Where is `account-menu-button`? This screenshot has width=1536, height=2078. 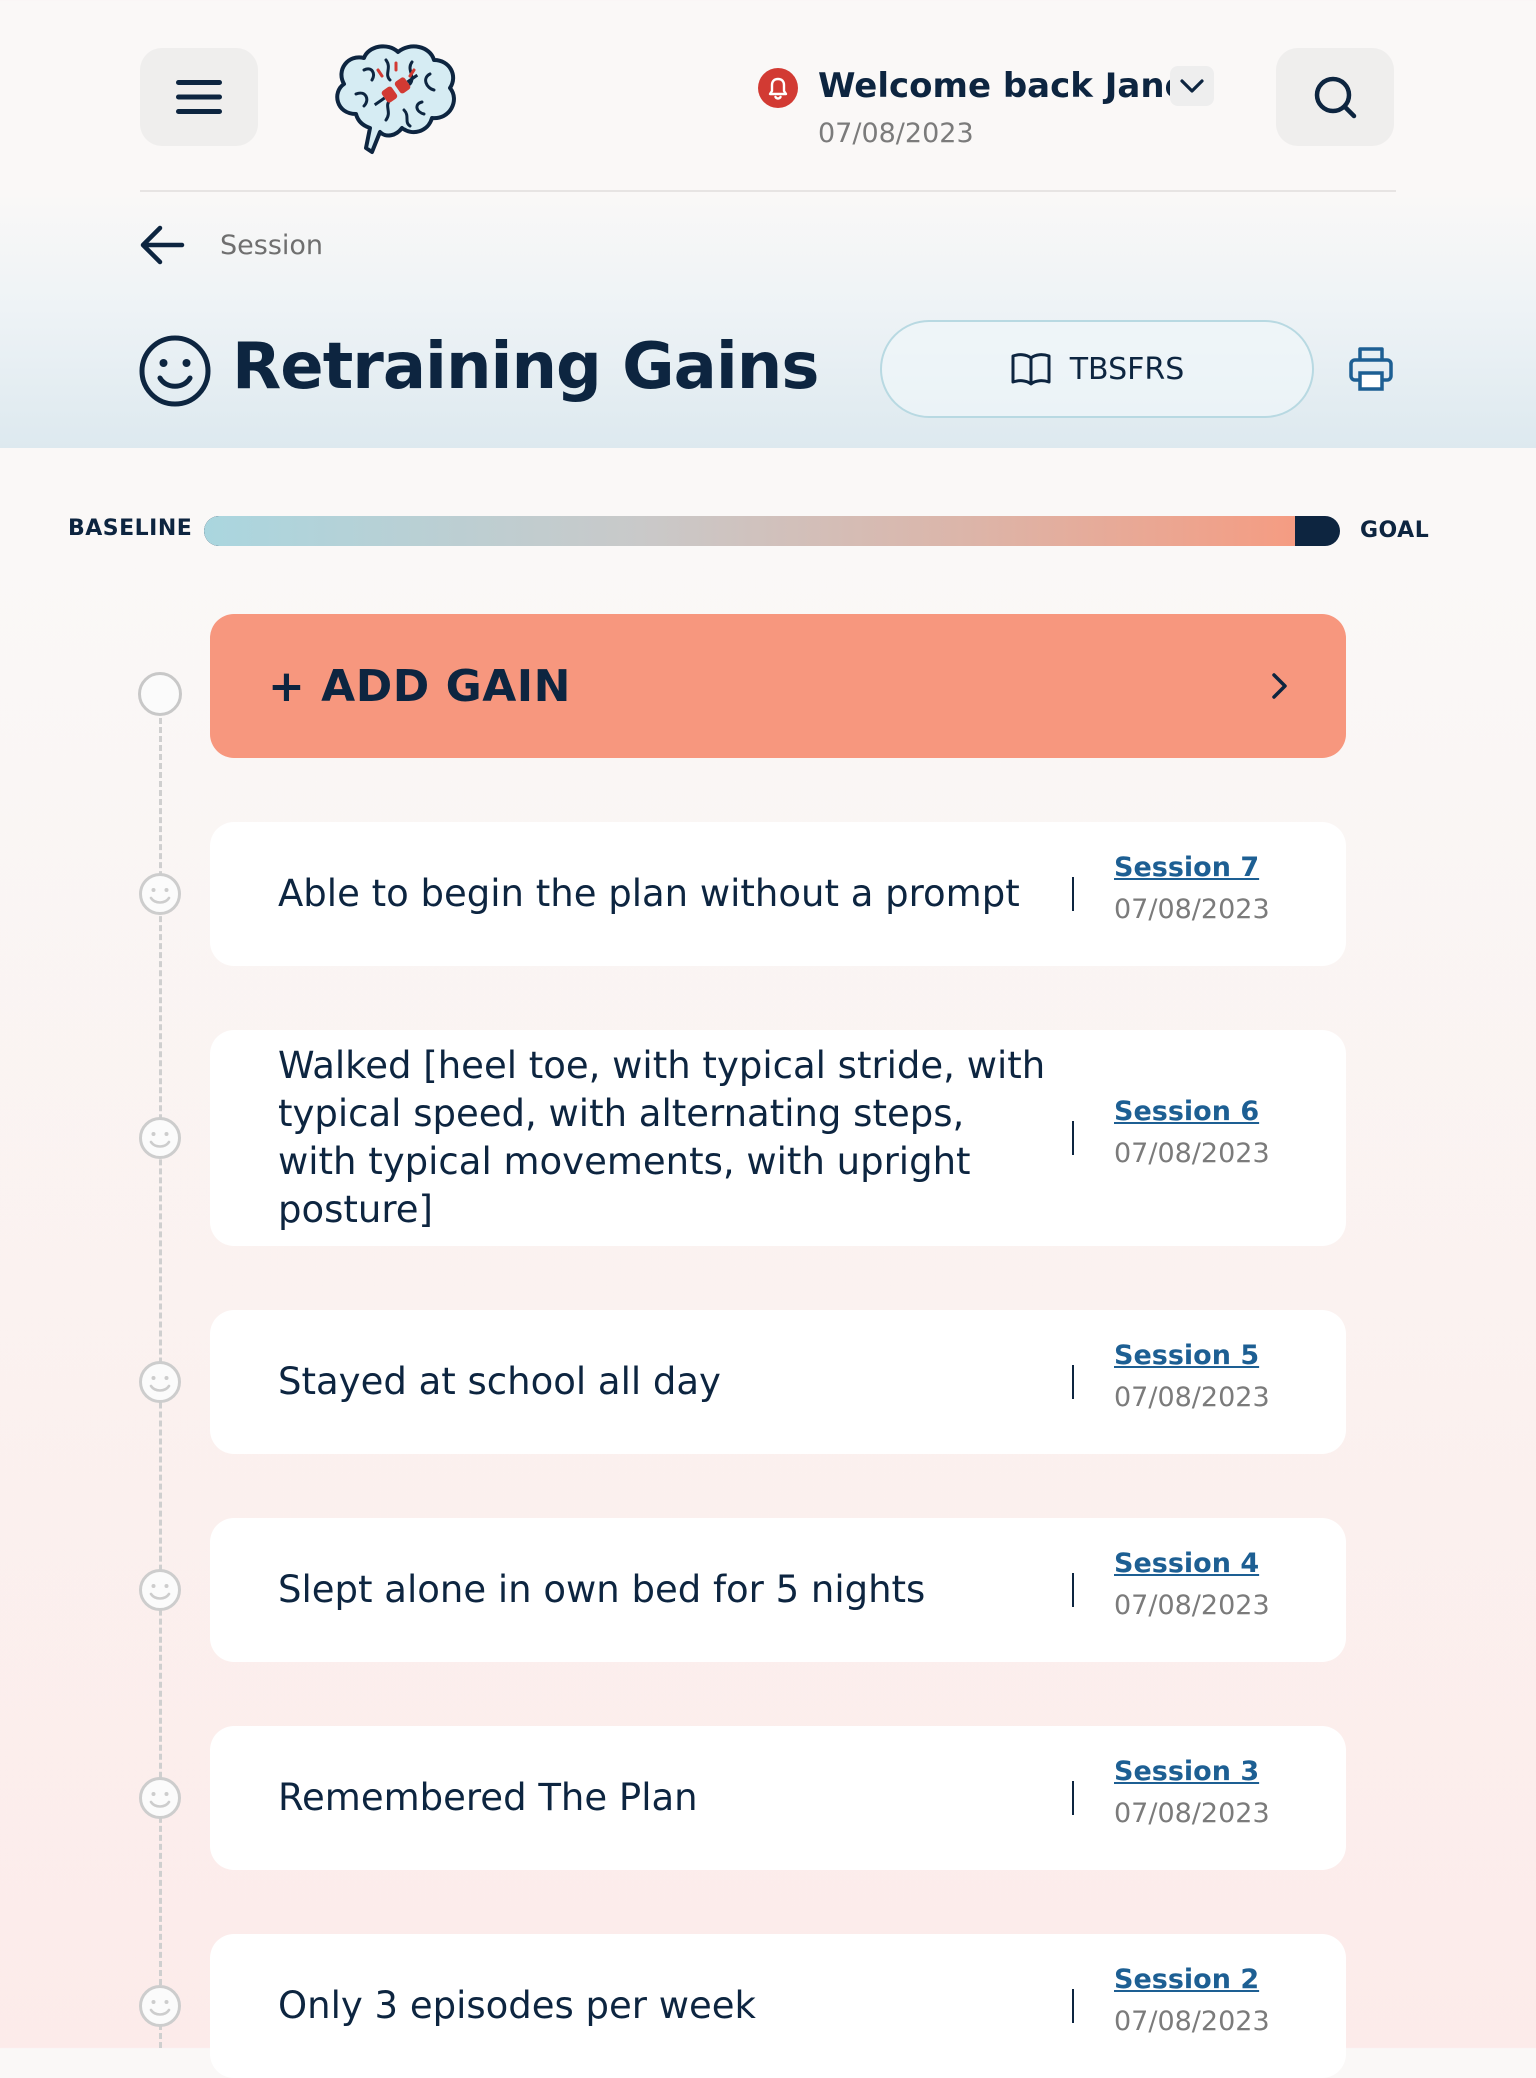 account-menu-button is located at coordinates (1192, 86).